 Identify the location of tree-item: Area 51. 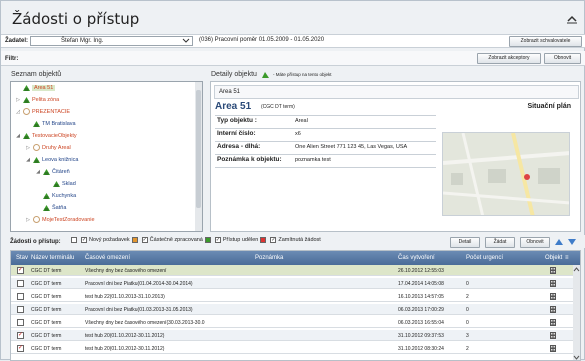
(35, 87).